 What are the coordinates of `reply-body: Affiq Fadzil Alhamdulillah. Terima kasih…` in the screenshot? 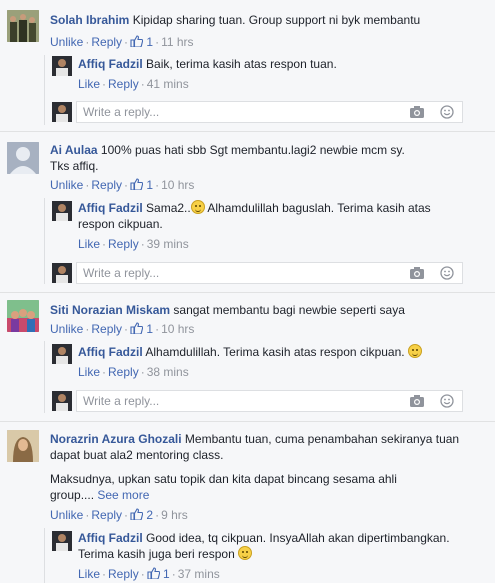 It's located at (250, 352).